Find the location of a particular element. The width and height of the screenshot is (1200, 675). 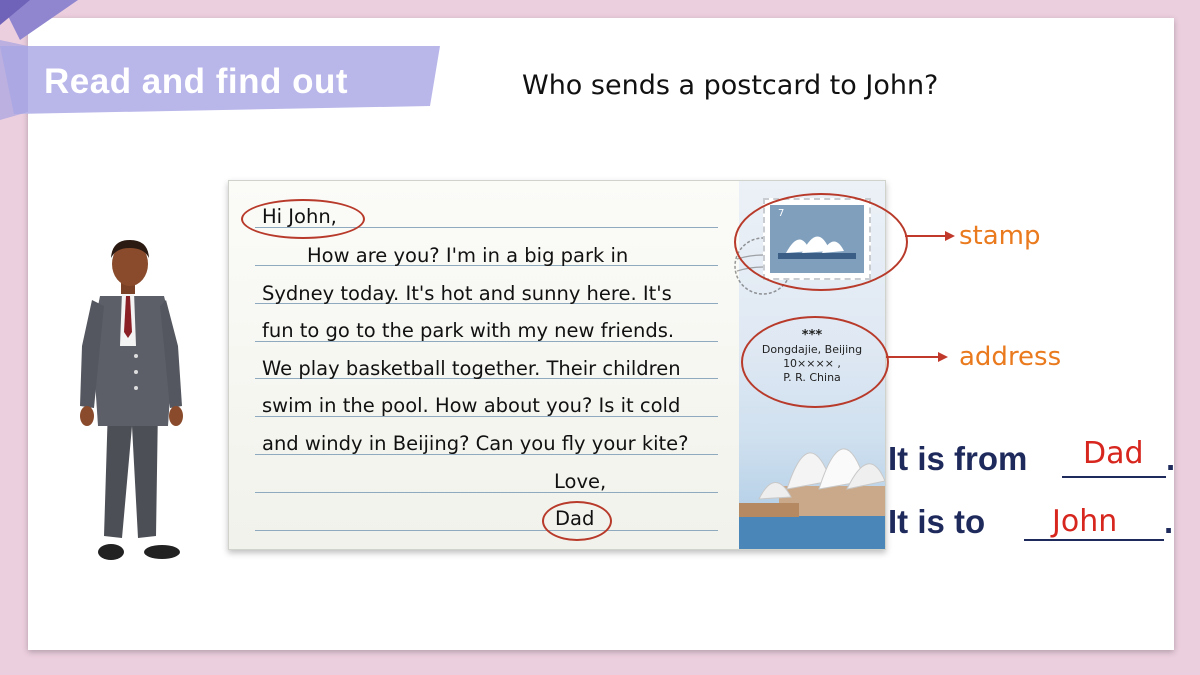

greeting-circle is located at coordinates (303, 219).